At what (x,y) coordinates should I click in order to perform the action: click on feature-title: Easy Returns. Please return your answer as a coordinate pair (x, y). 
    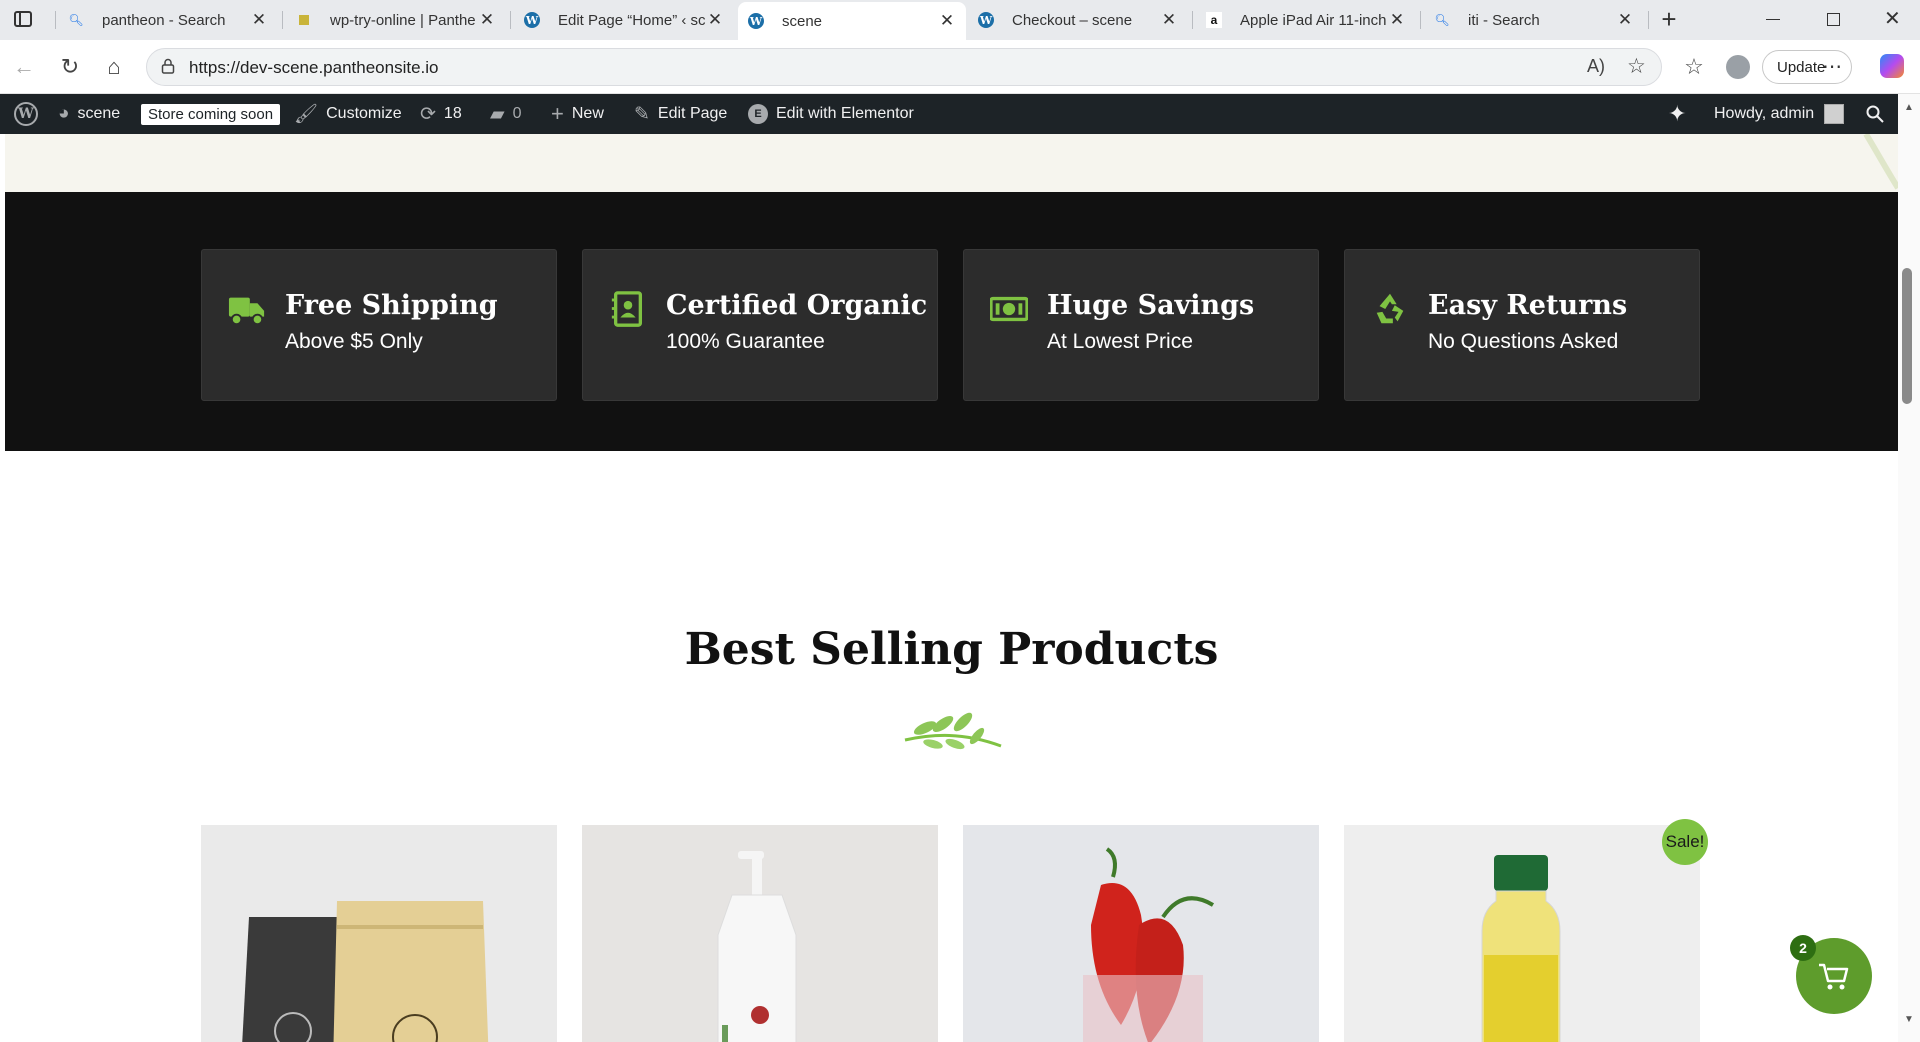
    Looking at the image, I should click on (1528, 305).